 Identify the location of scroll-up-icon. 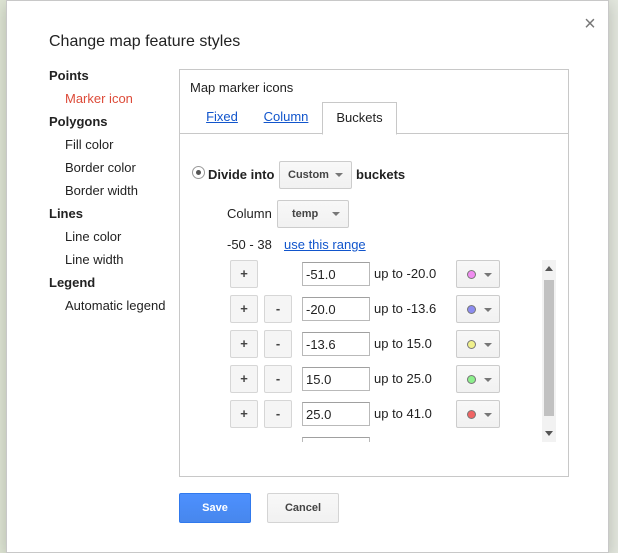
(549, 268).